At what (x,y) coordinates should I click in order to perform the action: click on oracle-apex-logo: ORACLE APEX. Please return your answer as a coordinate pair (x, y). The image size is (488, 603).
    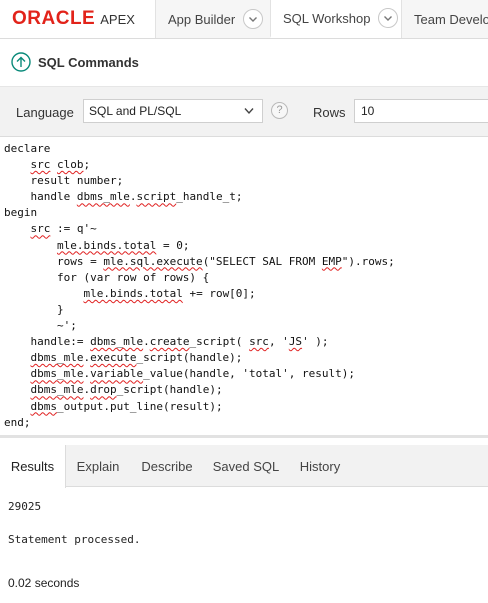
    Looking at the image, I should click on (73, 18).